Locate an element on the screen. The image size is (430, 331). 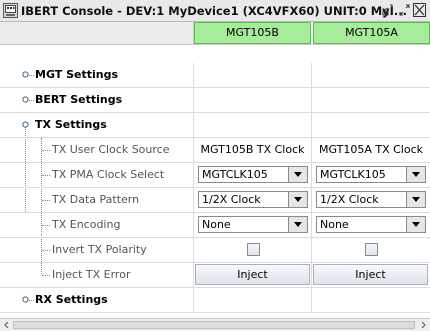
property-label: TX Encoding is located at coordinates (86, 224).